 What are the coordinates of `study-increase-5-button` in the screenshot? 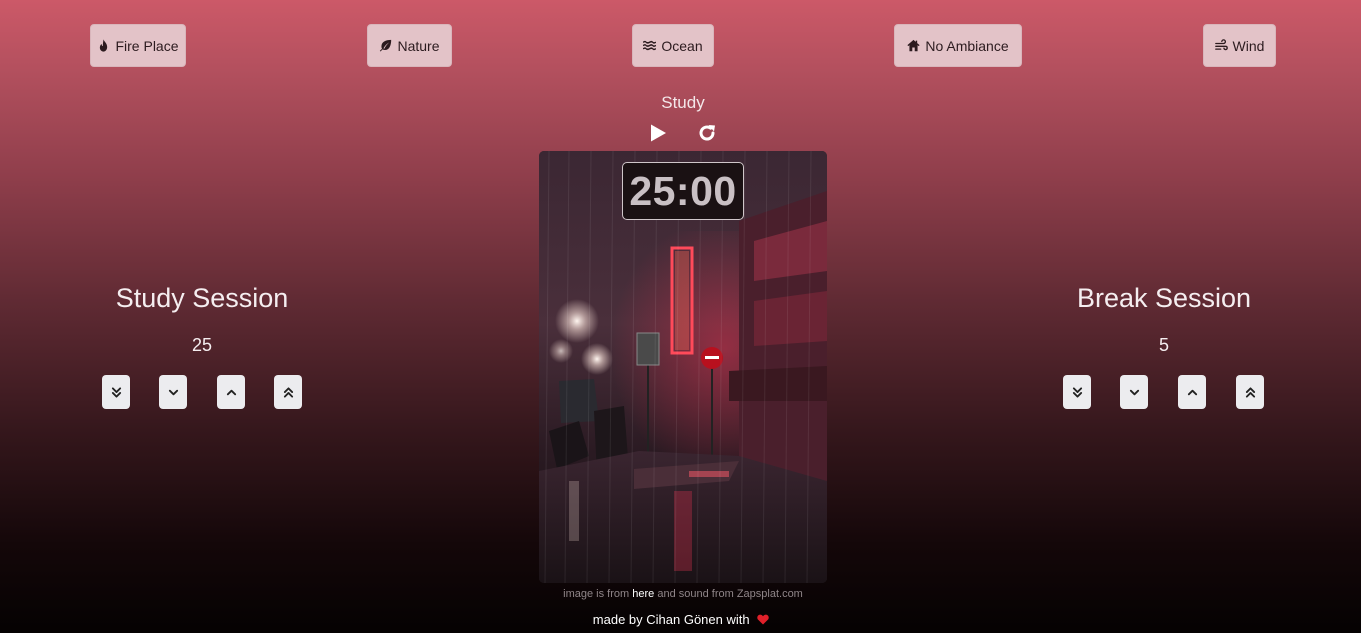 It's located at (288, 392).